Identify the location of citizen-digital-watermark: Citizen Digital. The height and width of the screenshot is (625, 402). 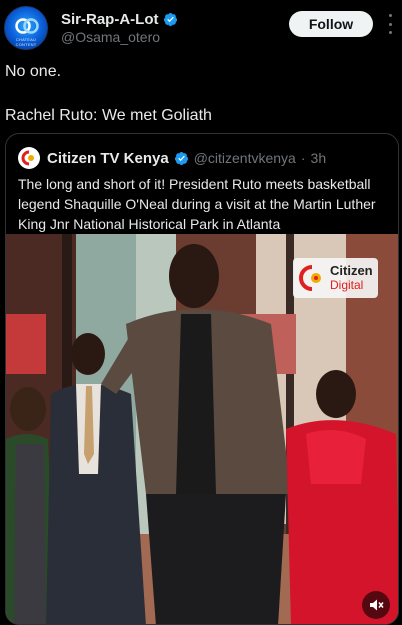
(335, 278).